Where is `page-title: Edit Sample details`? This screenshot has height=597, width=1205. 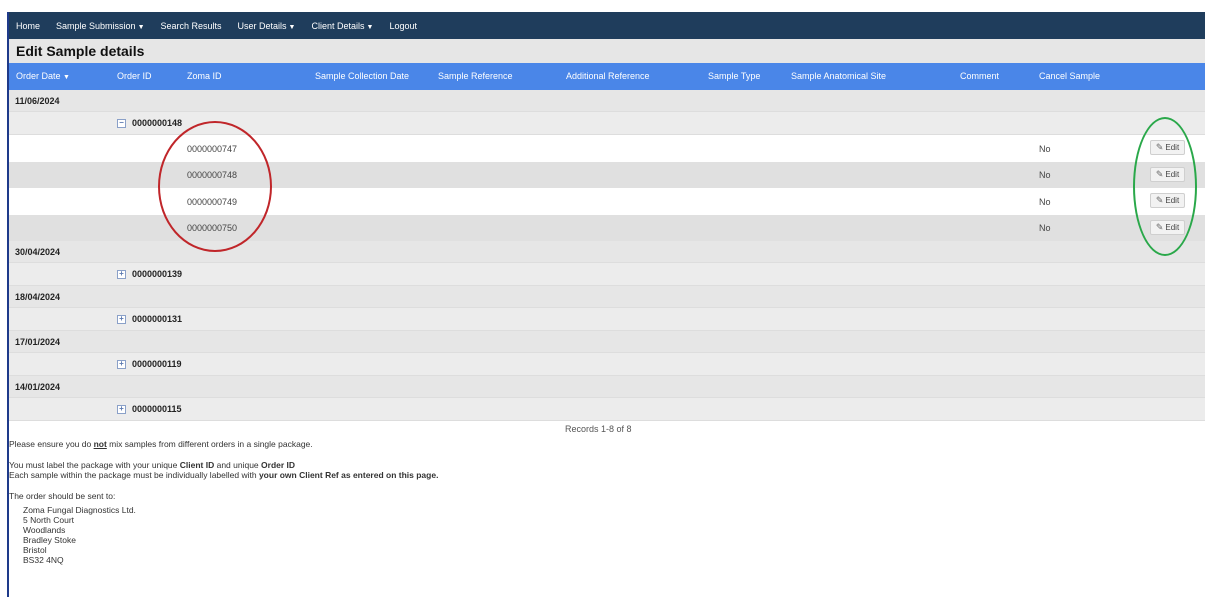 page-title: Edit Sample details is located at coordinates (607, 51).